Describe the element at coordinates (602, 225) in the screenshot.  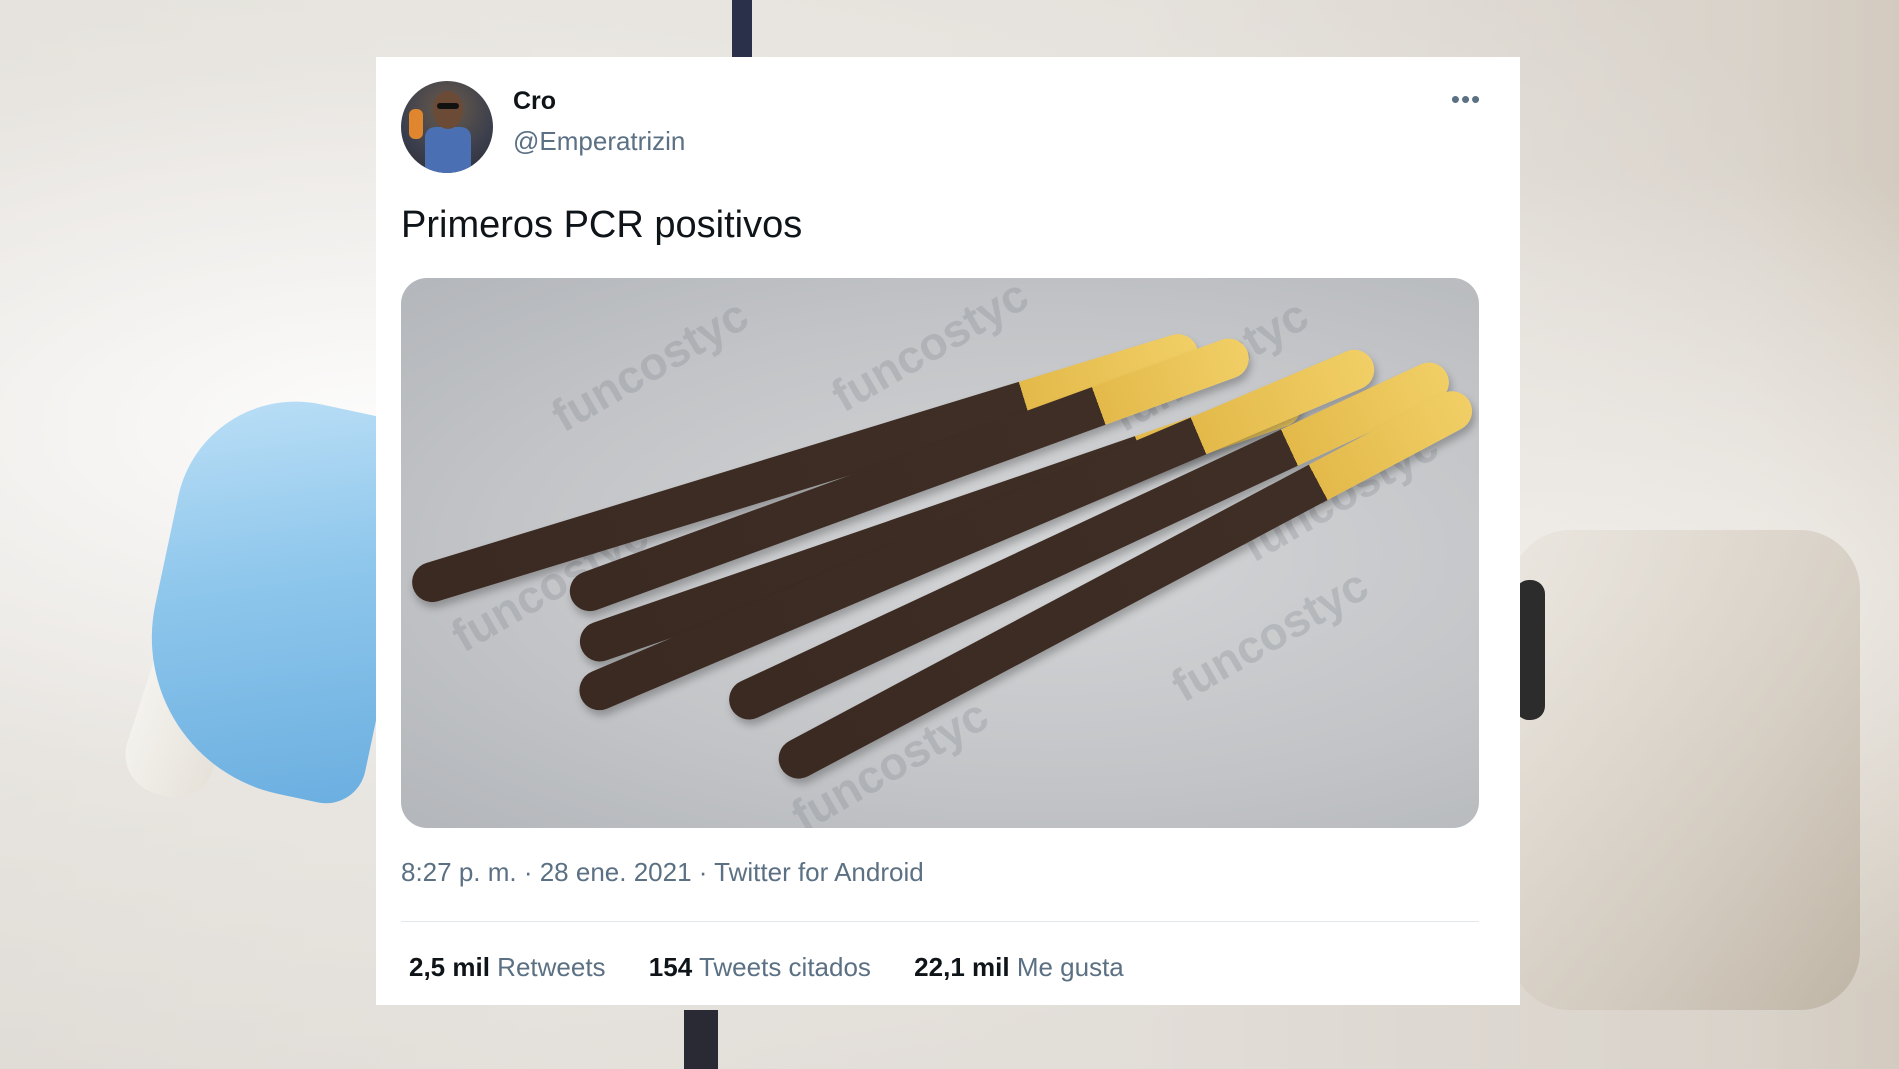
I see `tweet-text: Primeros PCR positivos` at that location.